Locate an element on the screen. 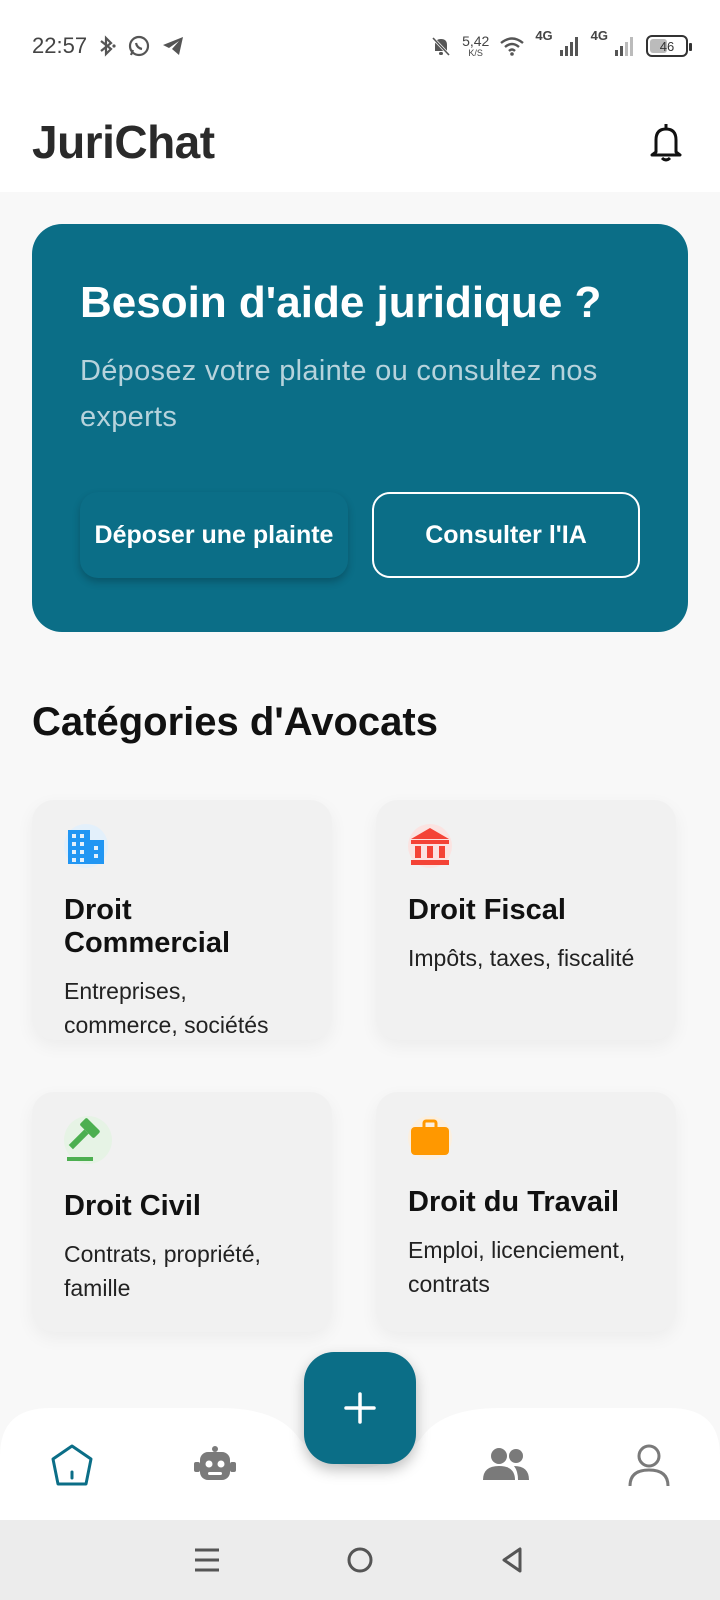  network-type-1: 4G is located at coordinates (544, 35).